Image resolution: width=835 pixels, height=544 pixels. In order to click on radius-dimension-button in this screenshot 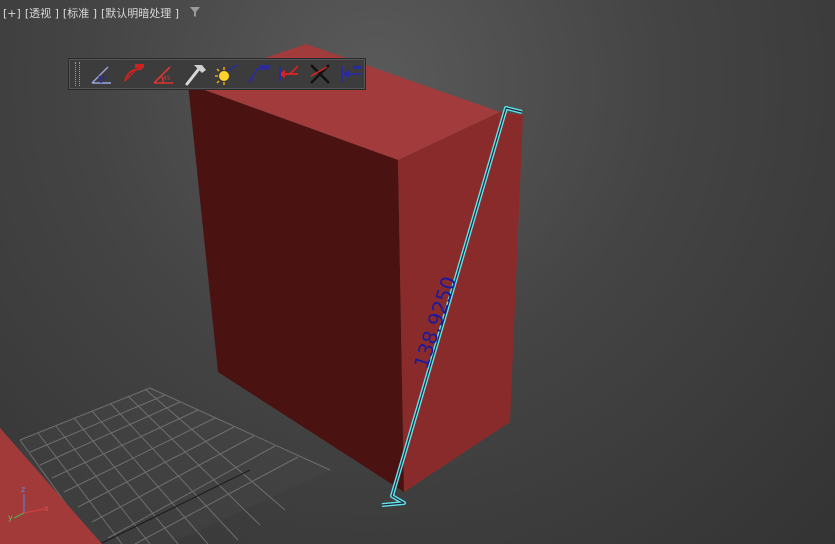, I will do `click(132, 74)`.